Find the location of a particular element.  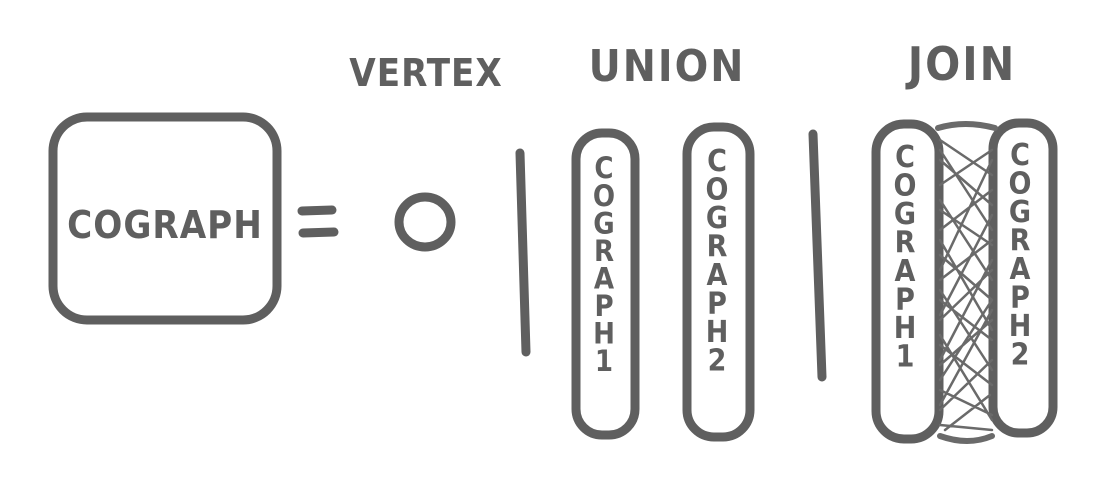

join-header: JOIN is located at coordinates (961, 64).